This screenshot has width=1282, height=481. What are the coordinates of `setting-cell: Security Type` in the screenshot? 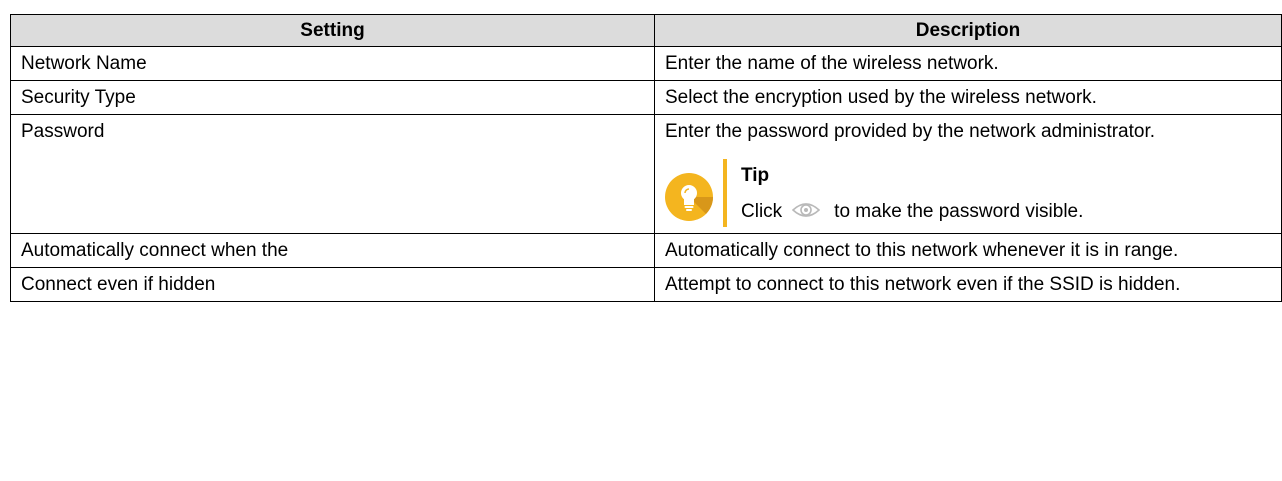 It's located at (332, 97).